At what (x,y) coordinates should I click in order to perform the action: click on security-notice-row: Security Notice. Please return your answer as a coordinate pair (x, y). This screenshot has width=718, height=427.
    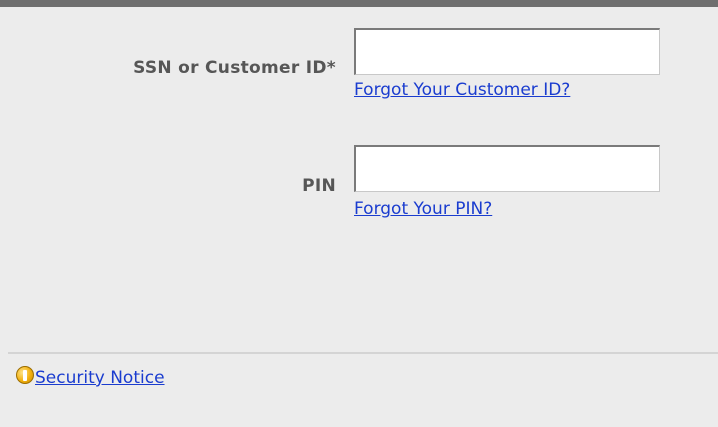
    Looking at the image, I should click on (90, 378).